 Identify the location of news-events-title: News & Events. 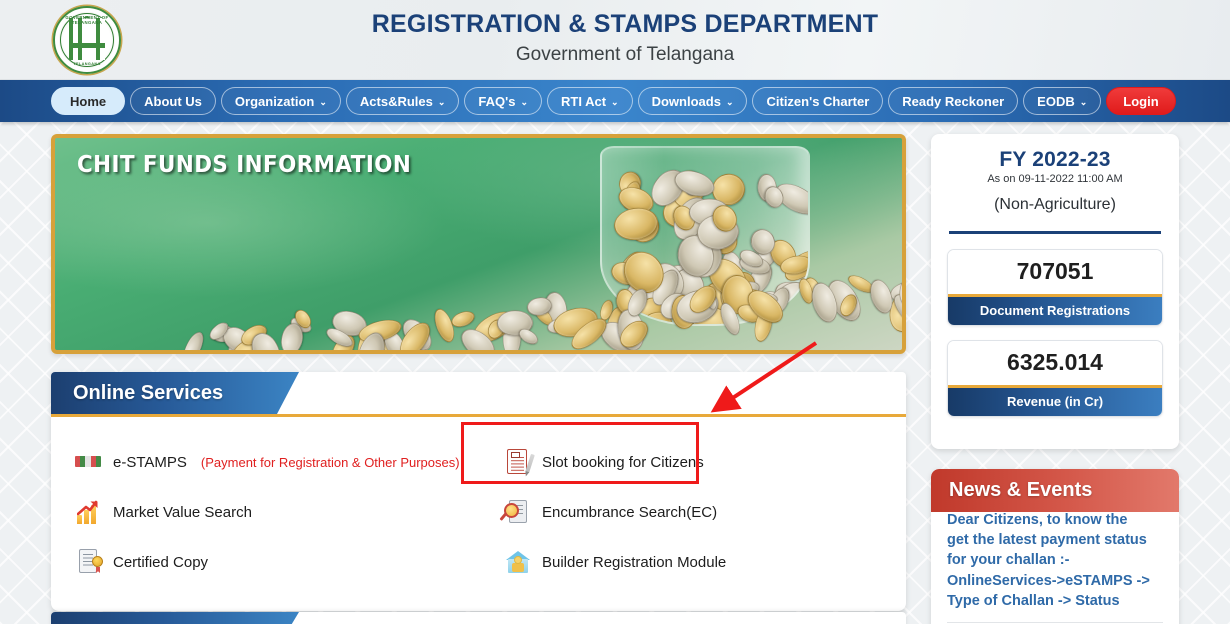
(1055, 490).